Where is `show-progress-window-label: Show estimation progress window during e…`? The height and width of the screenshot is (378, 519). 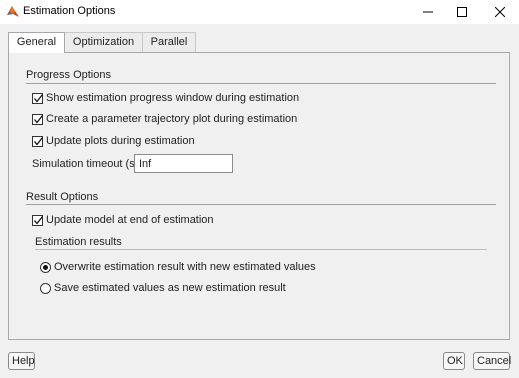 show-progress-window-label: Show estimation progress window during e… is located at coordinates (173, 98).